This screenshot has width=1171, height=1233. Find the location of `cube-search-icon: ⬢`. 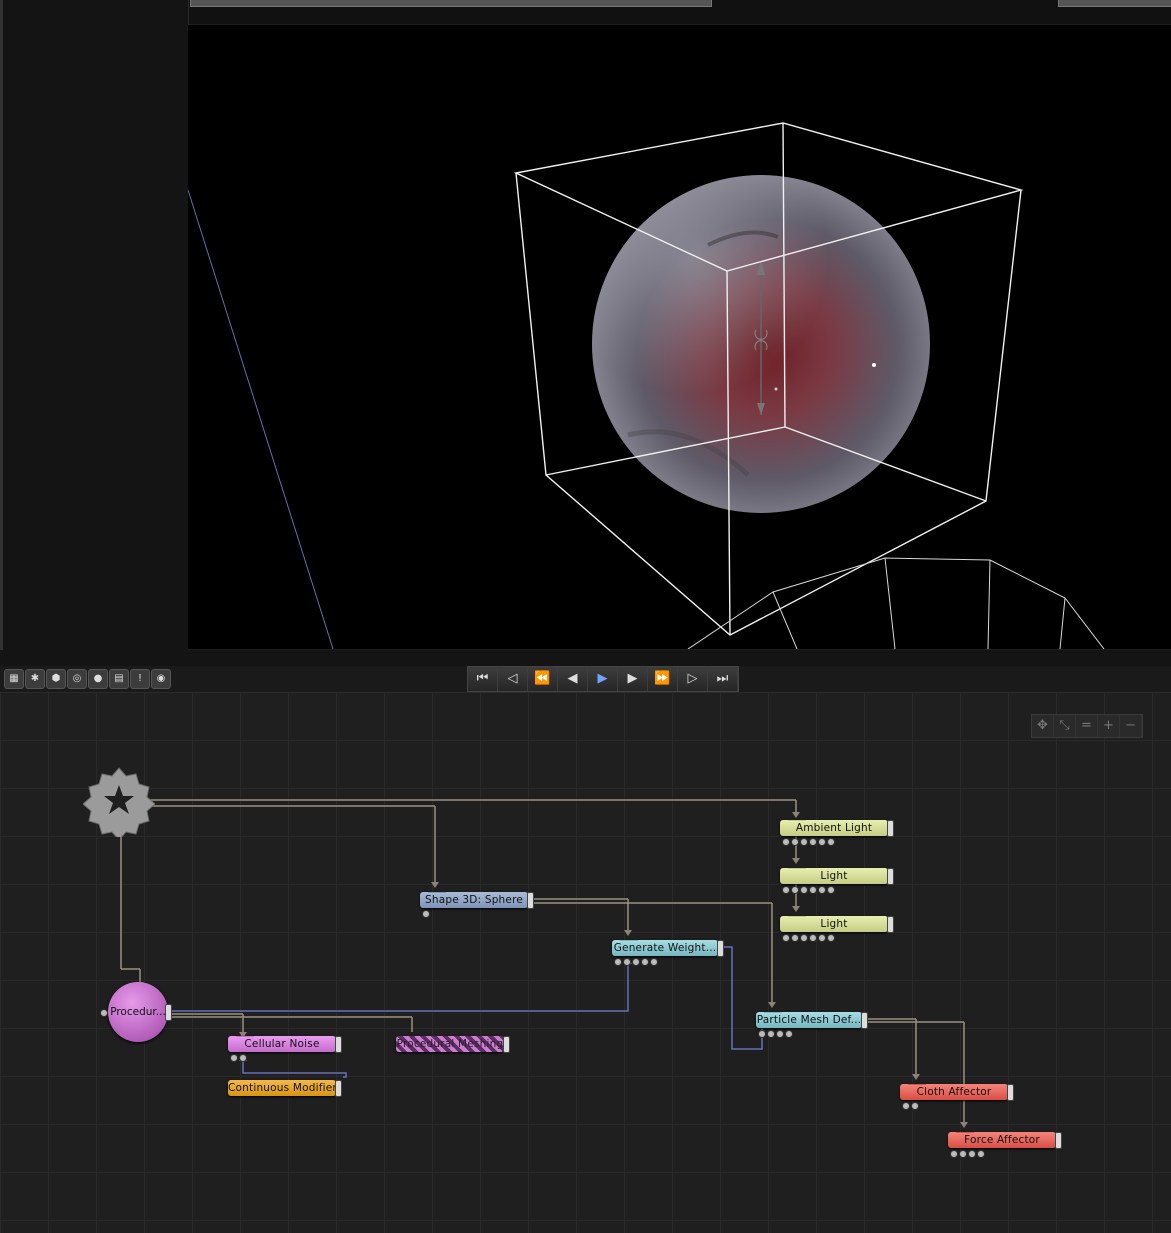

cube-search-icon: ⬢ is located at coordinates (56, 679).